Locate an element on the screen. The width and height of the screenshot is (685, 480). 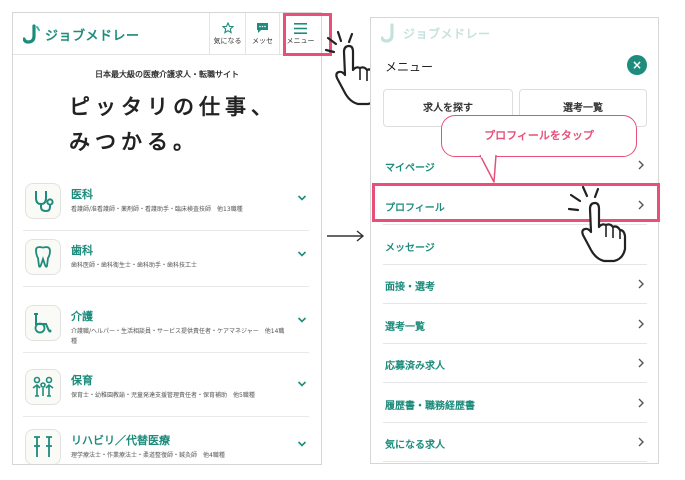
messages-label: メッセ is located at coordinates (262, 41).